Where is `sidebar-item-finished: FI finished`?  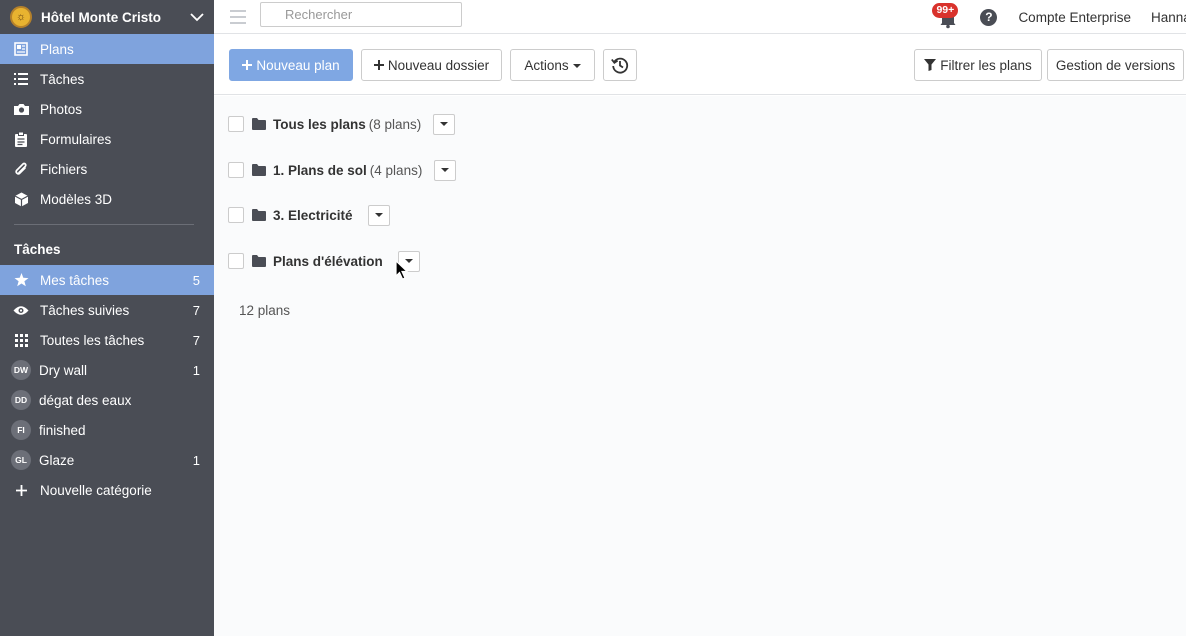
sidebar-item-finished: FI finished is located at coordinates (107, 430).